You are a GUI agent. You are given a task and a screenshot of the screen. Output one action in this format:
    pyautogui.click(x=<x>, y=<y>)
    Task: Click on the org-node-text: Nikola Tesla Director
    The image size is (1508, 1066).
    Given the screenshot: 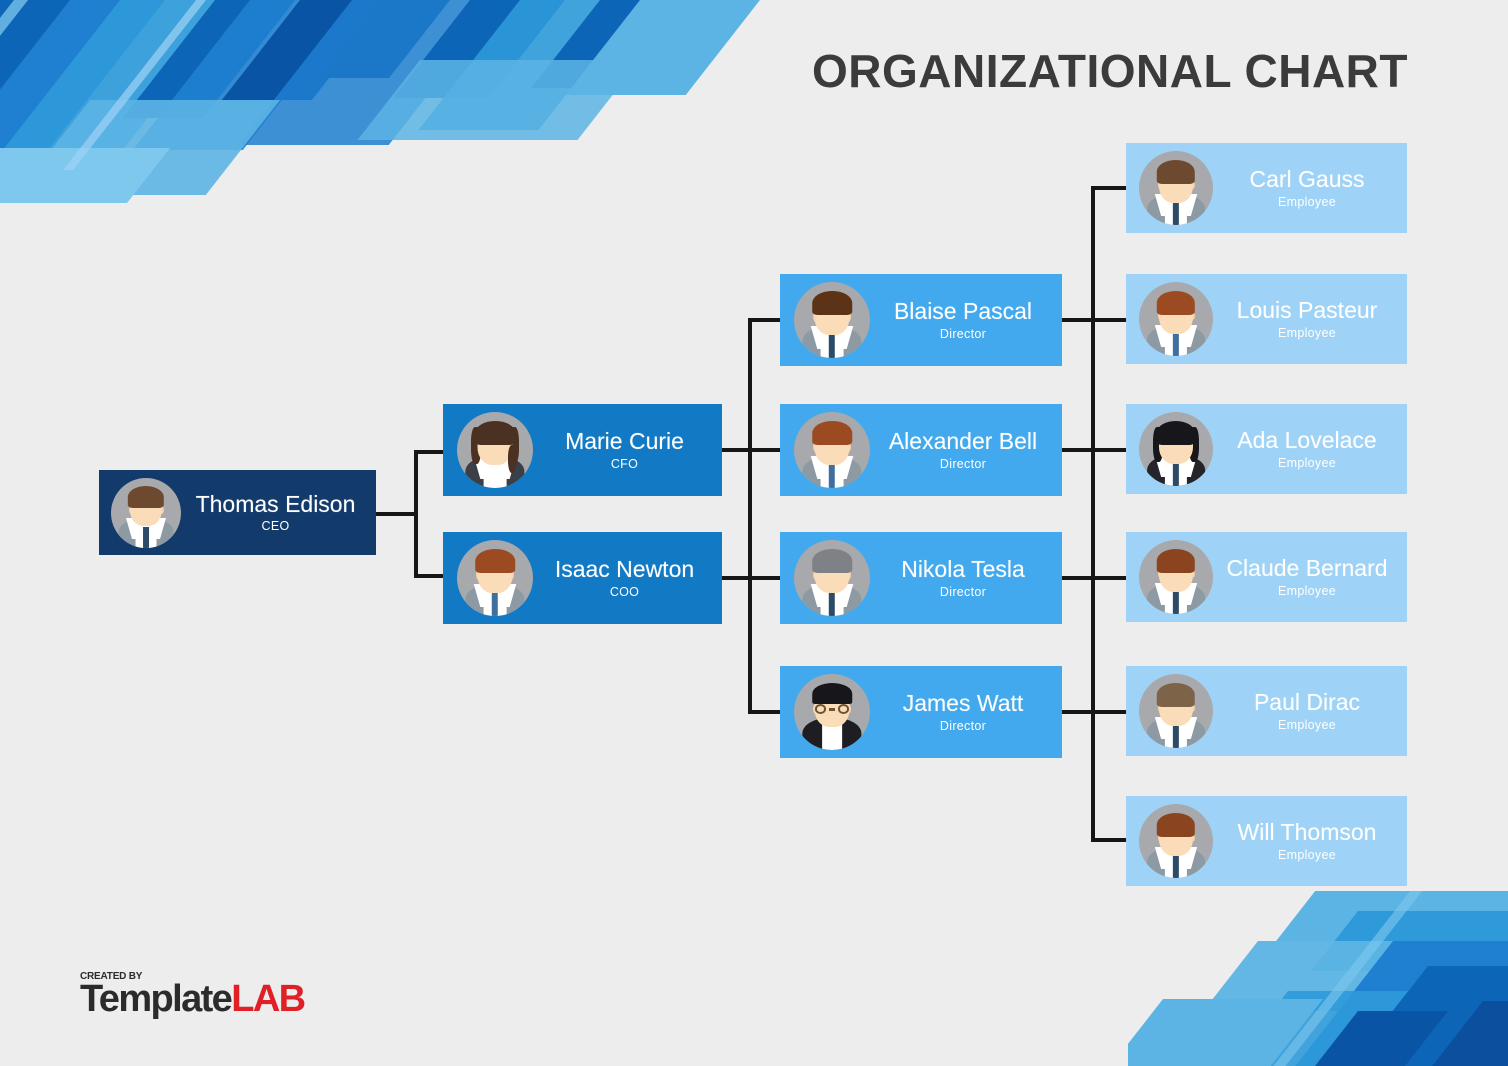 What is the action you would take?
    pyautogui.click(x=966, y=577)
    